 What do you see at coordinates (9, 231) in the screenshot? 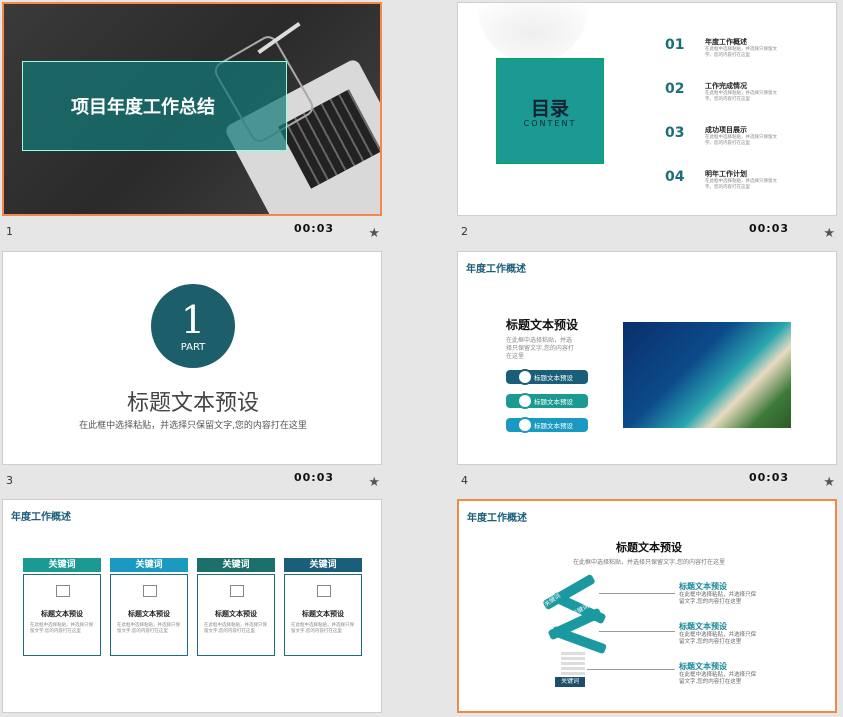
I see `slide-number: 1` at bounding box center [9, 231].